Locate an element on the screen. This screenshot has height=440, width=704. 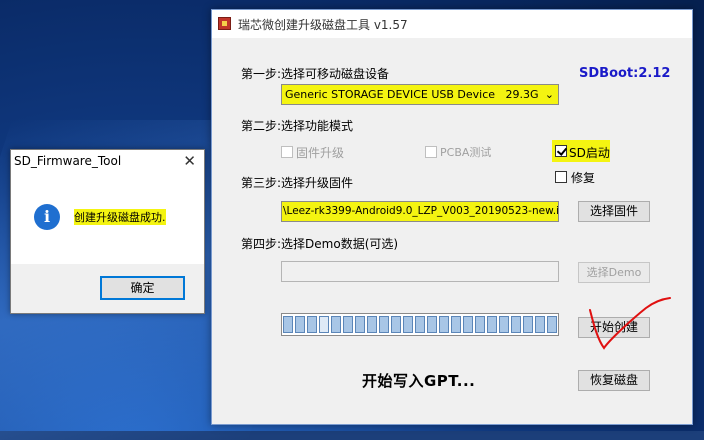
dialog-title-bar: SD_Firmware_Tool ✕ is located at coordinates (107, 162).